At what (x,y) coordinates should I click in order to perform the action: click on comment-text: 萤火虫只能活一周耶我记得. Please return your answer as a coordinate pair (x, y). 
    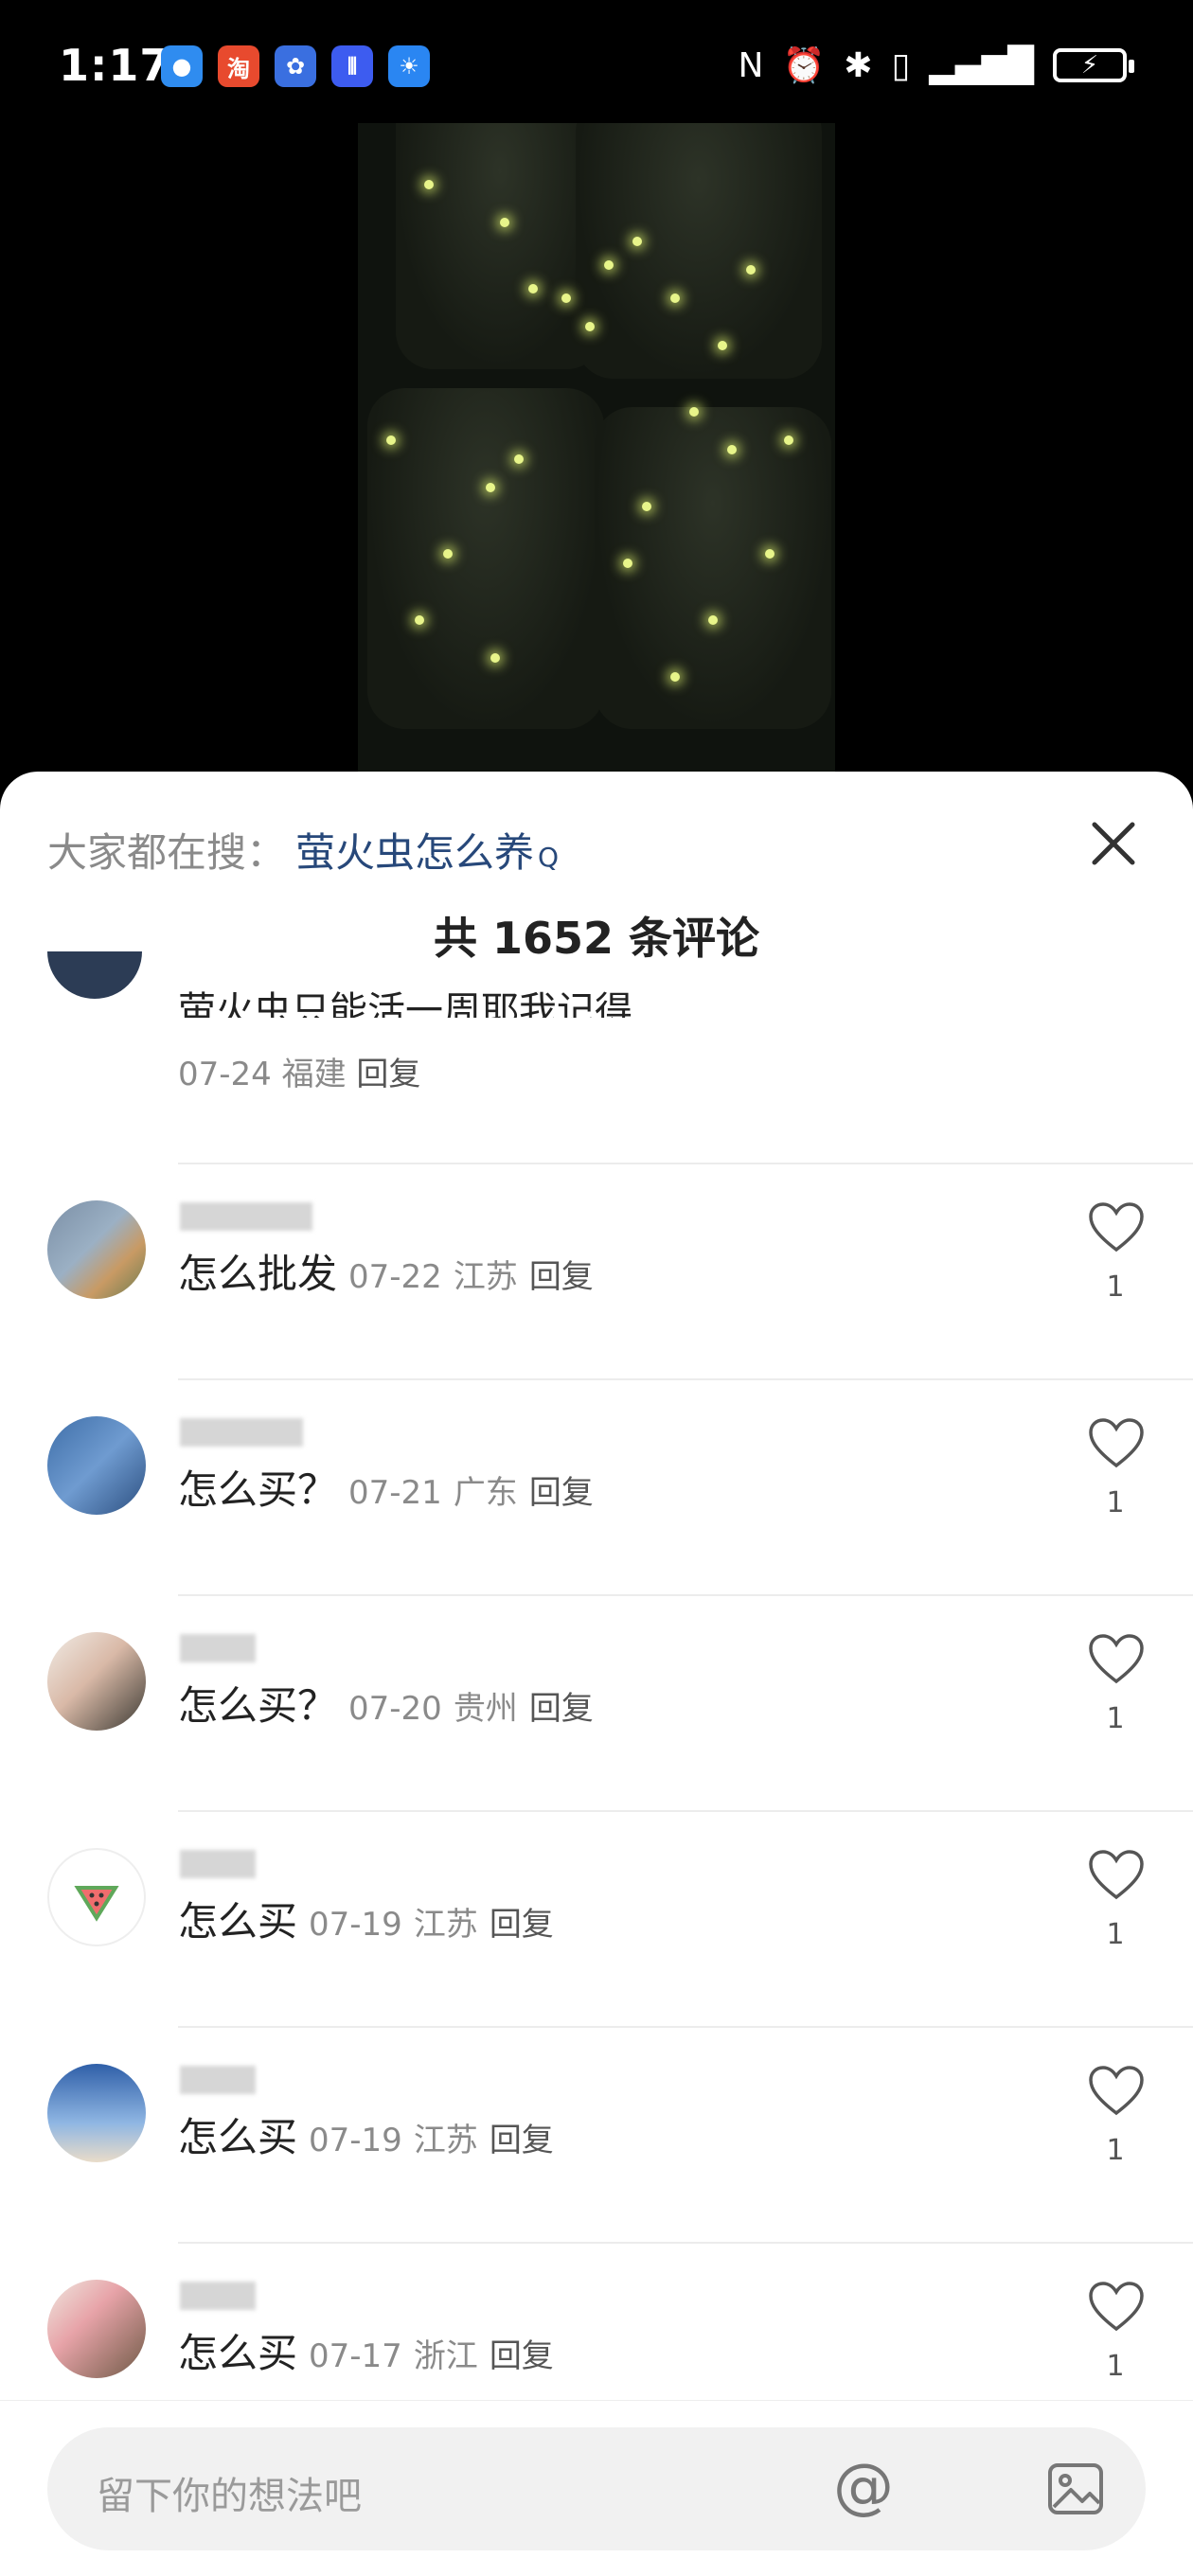
    Looking at the image, I should click on (405, 1003).